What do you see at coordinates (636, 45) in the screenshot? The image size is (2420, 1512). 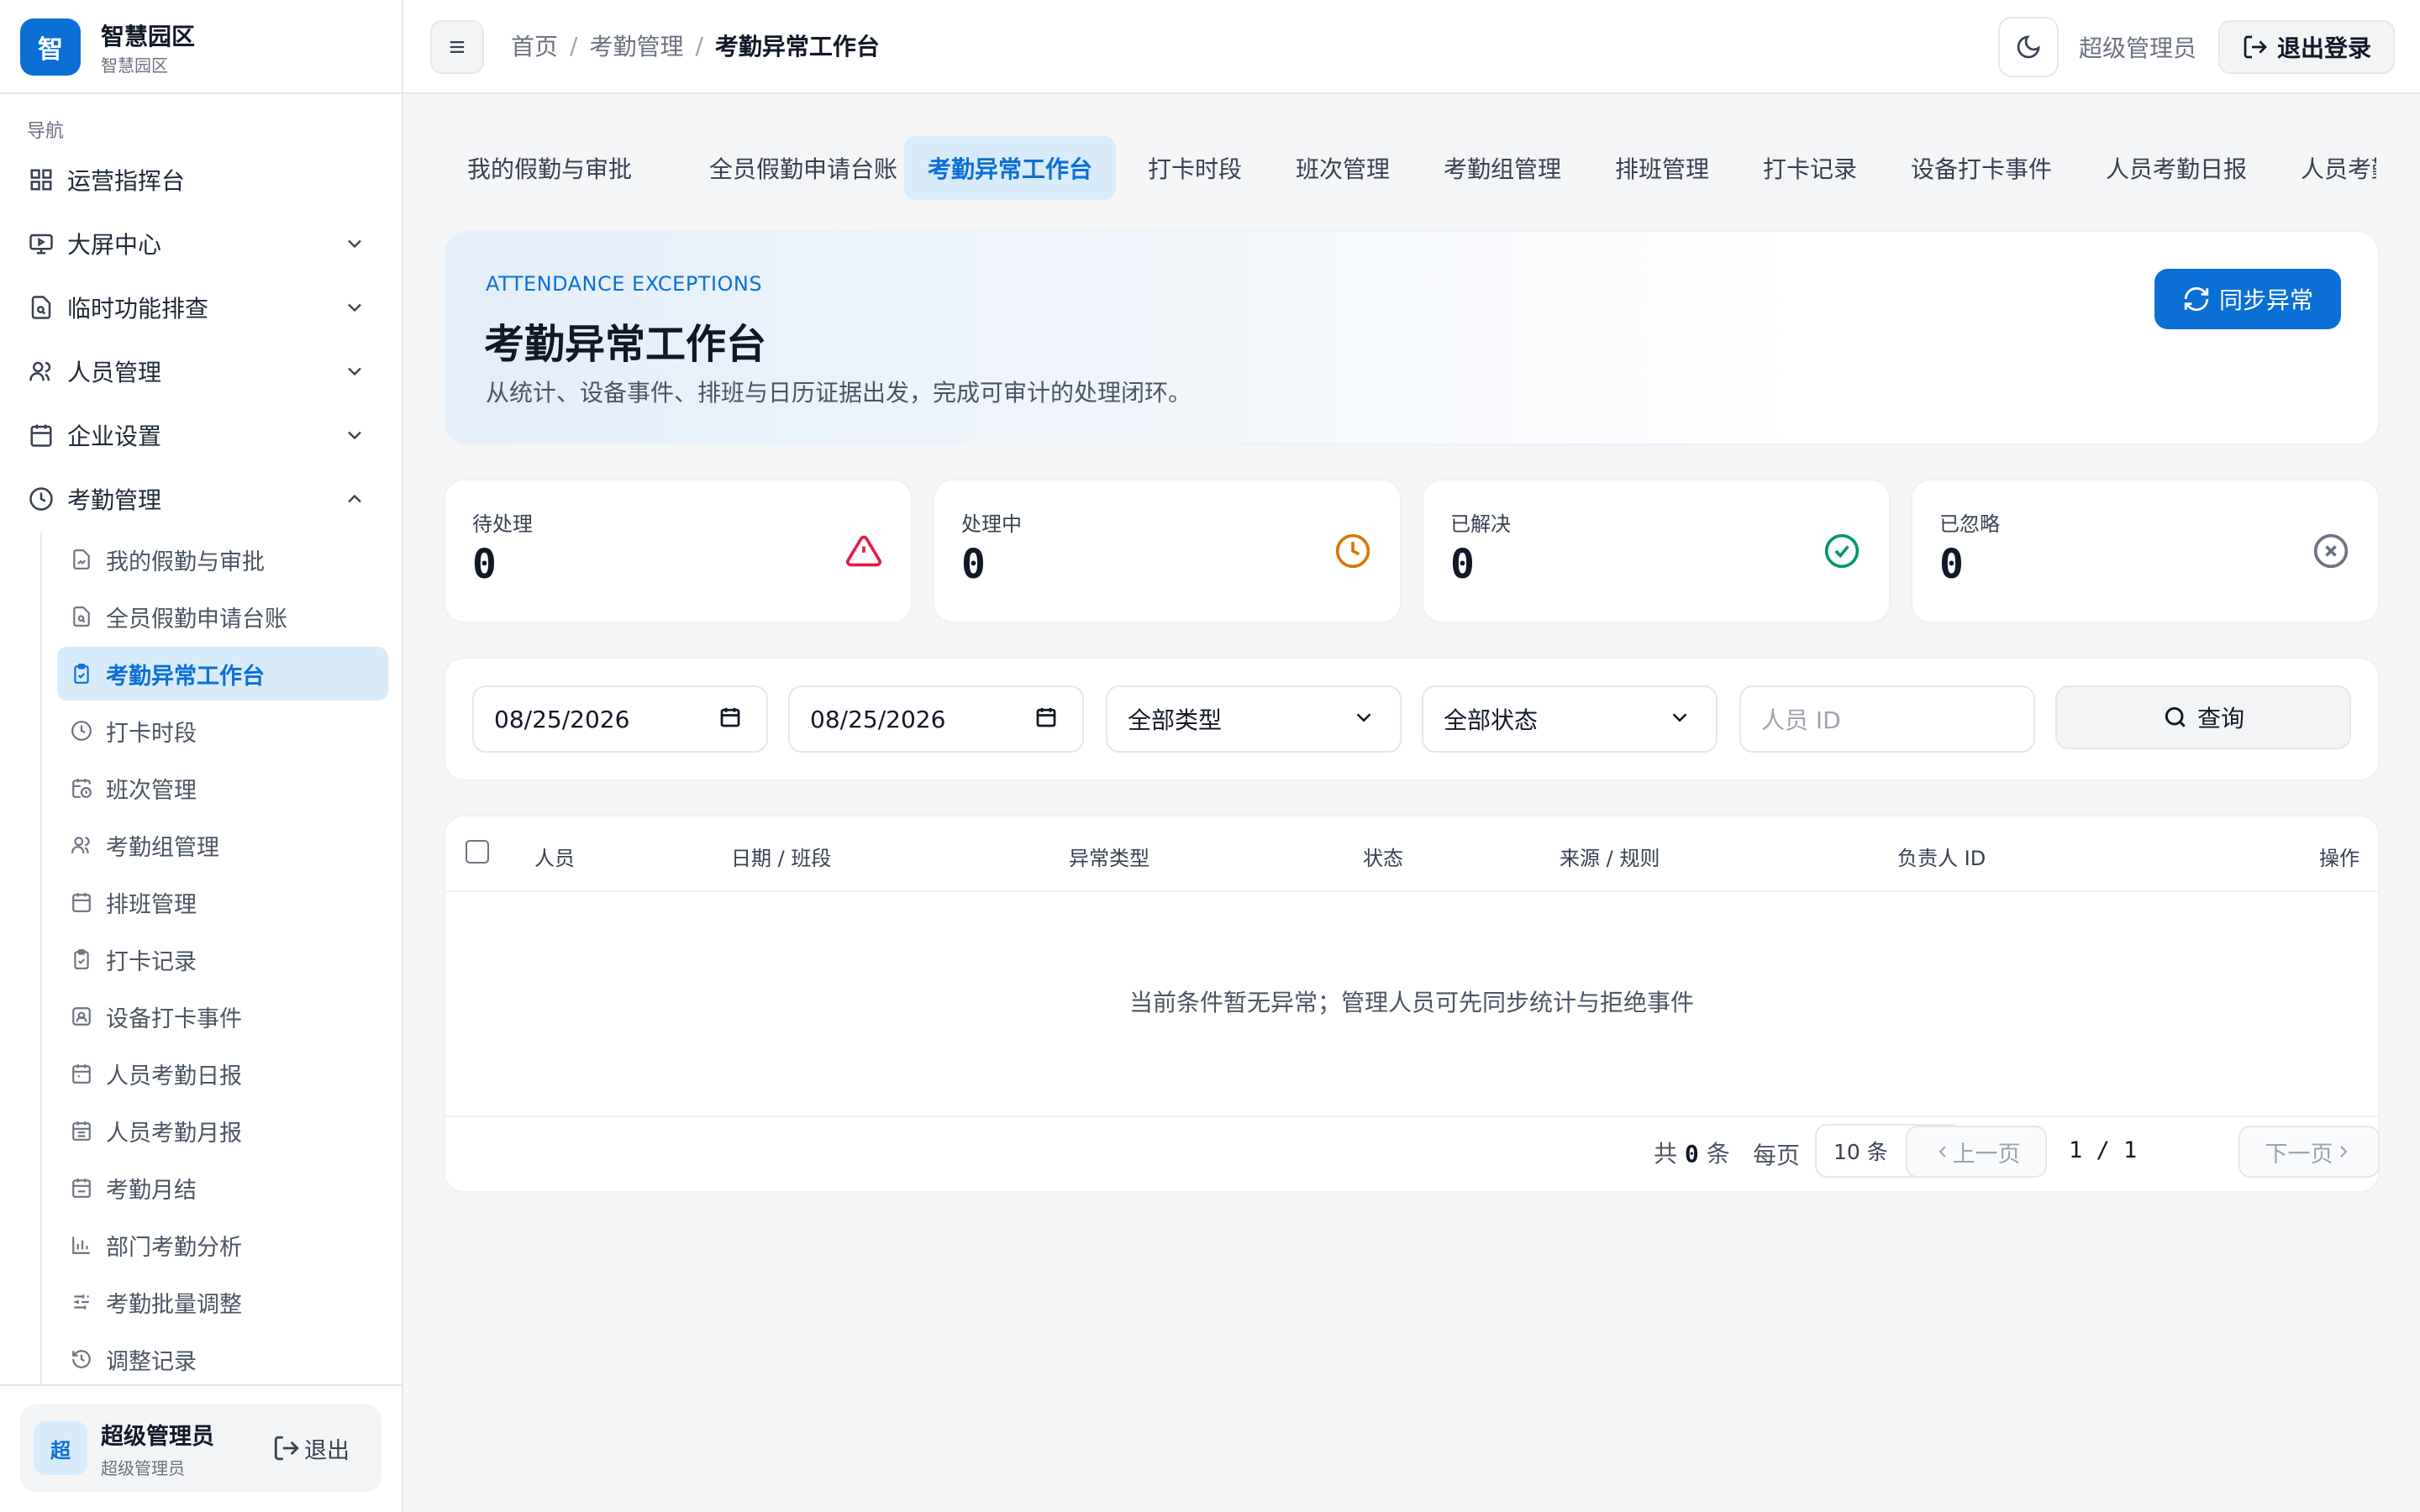 I see `breadcrumb-attendance: 考勤管理` at bounding box center [636, 45].